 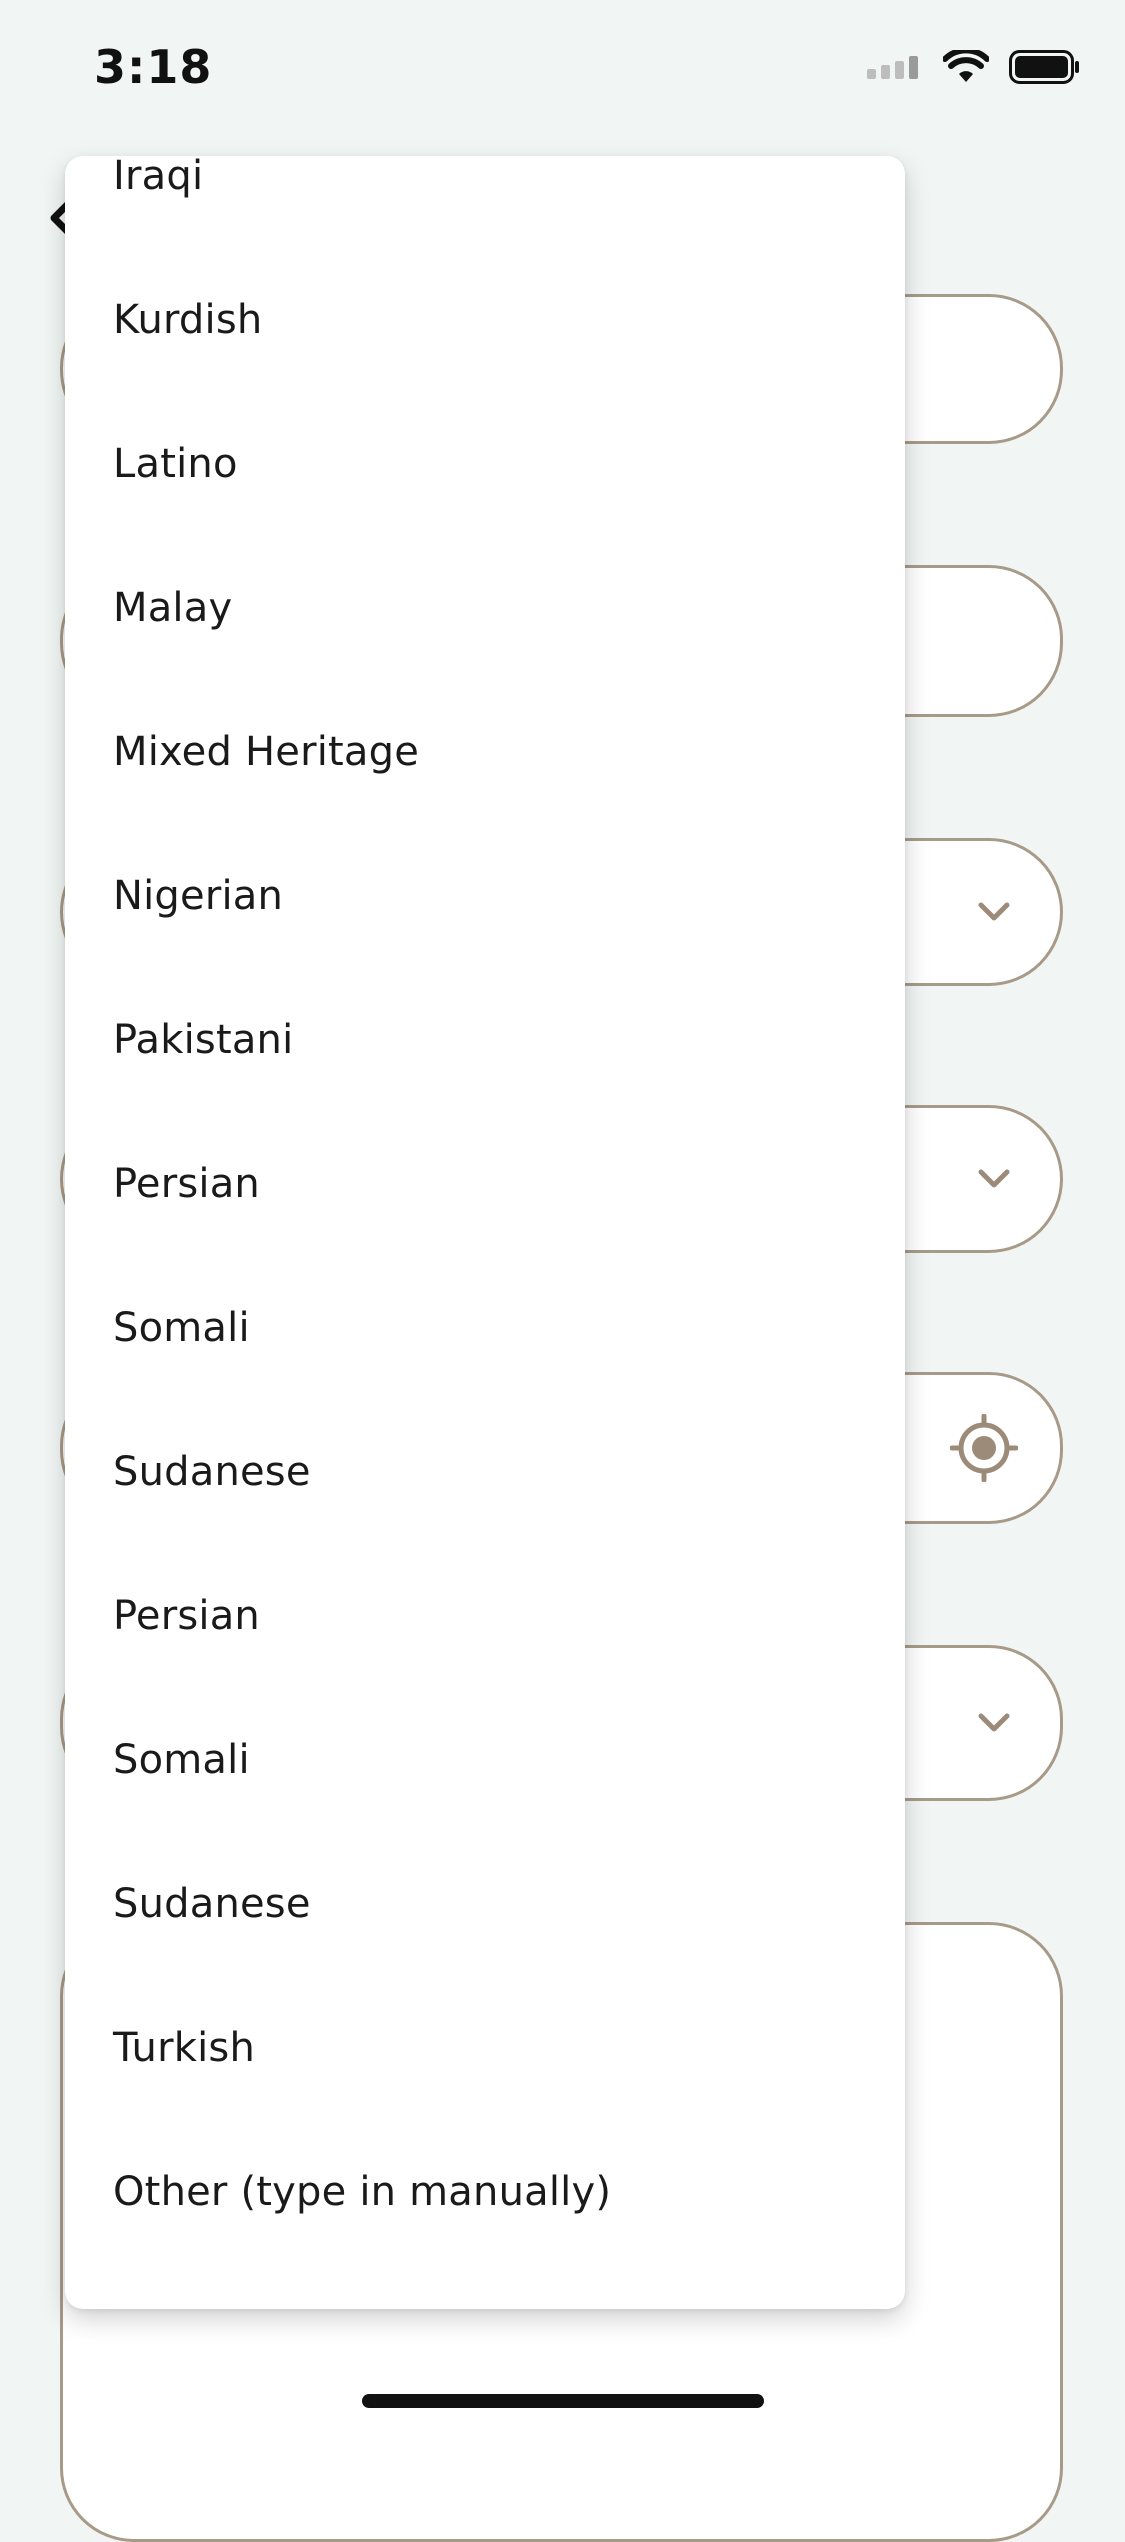 I want to click on battery-icon, so click(x=1044, y=67).